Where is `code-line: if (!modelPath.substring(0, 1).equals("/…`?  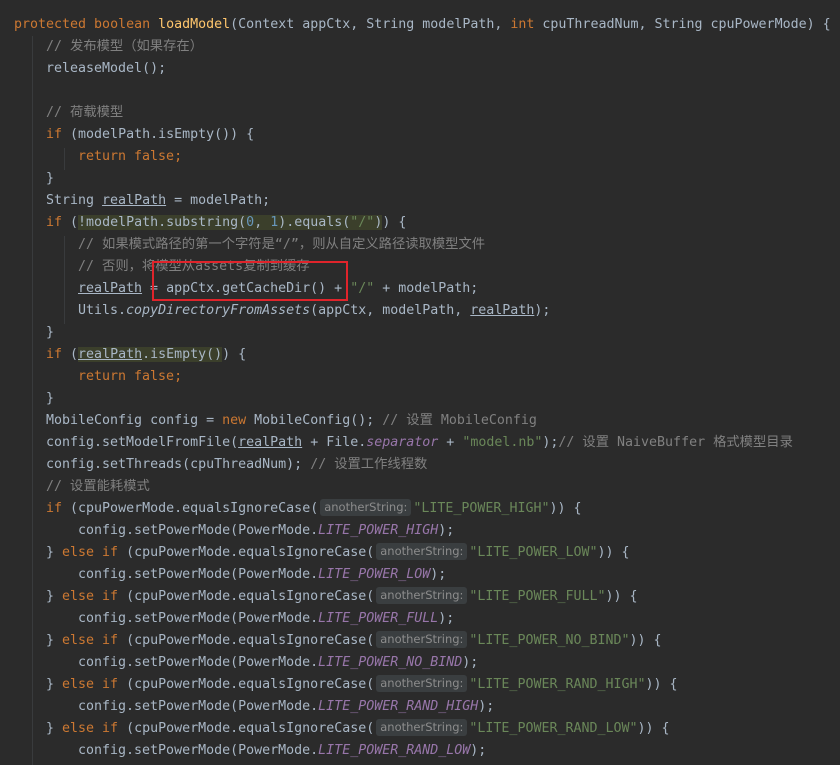 code-line: if (!modelPath.substring(0, 1).equals("/… is located at coordinates (226, 222).